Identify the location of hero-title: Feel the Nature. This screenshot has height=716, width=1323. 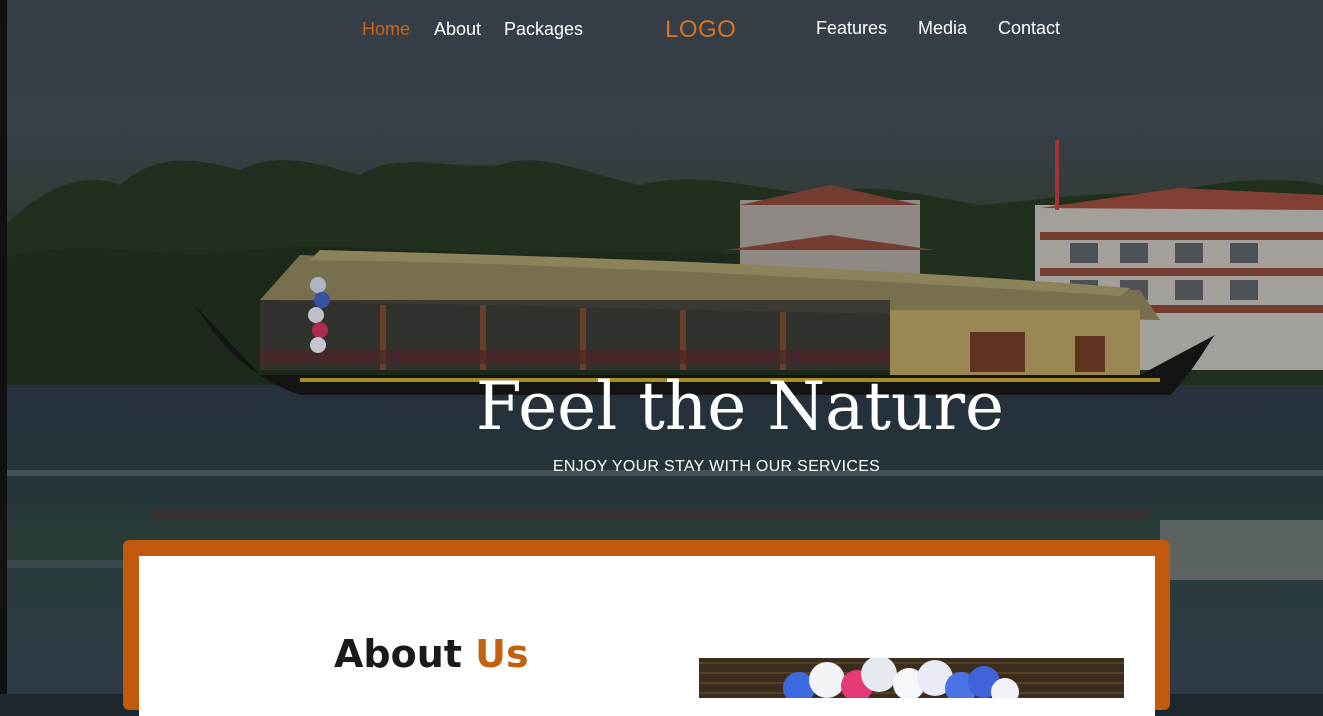
(740, 406).